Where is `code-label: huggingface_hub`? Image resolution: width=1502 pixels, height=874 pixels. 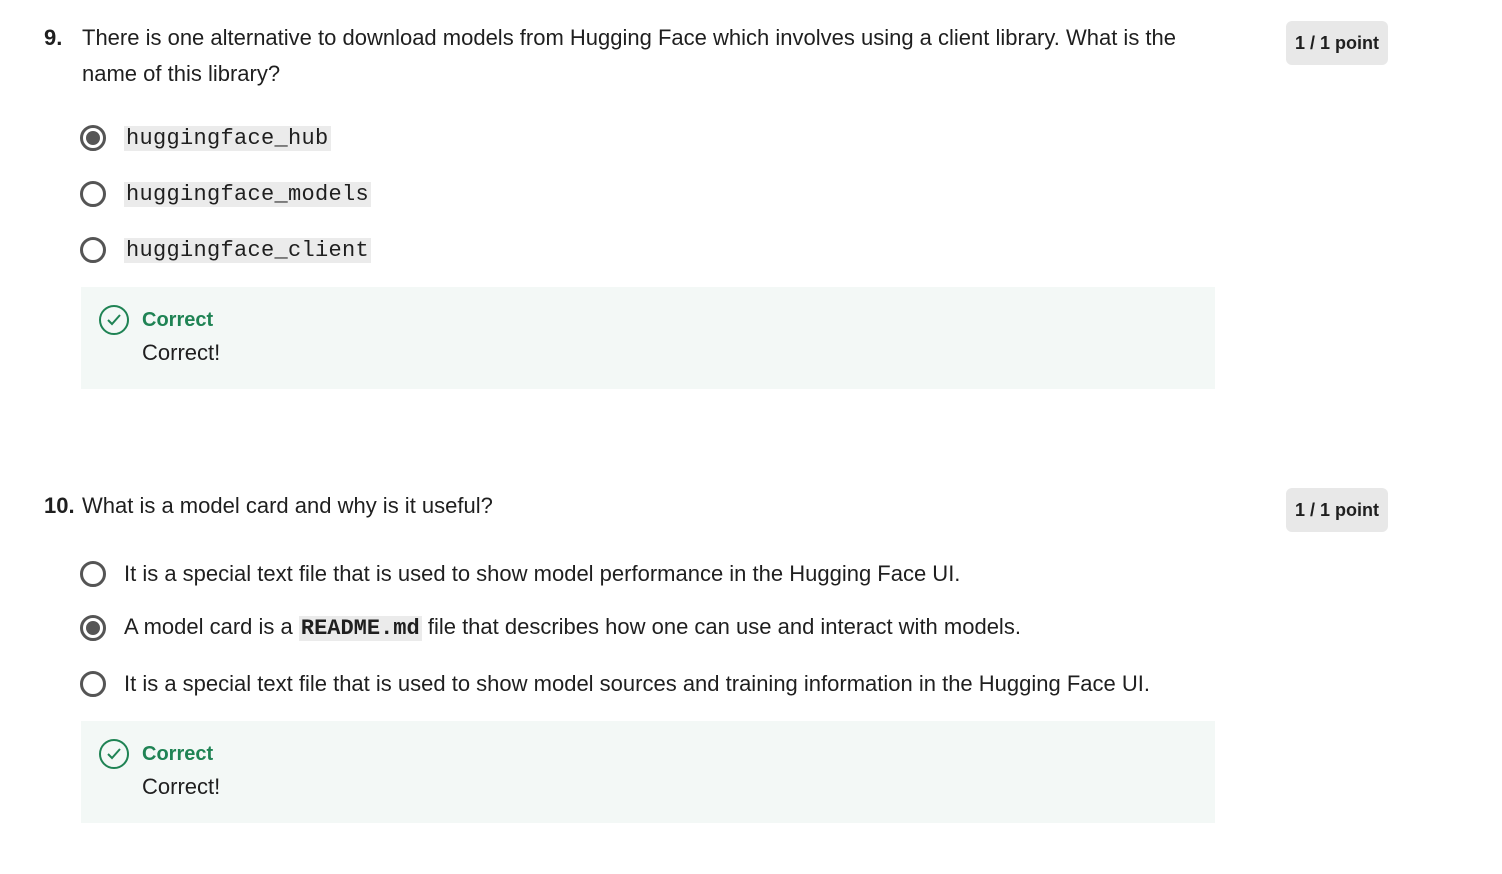 code-label: huggingface_hub is located at coordinates (227, 138).